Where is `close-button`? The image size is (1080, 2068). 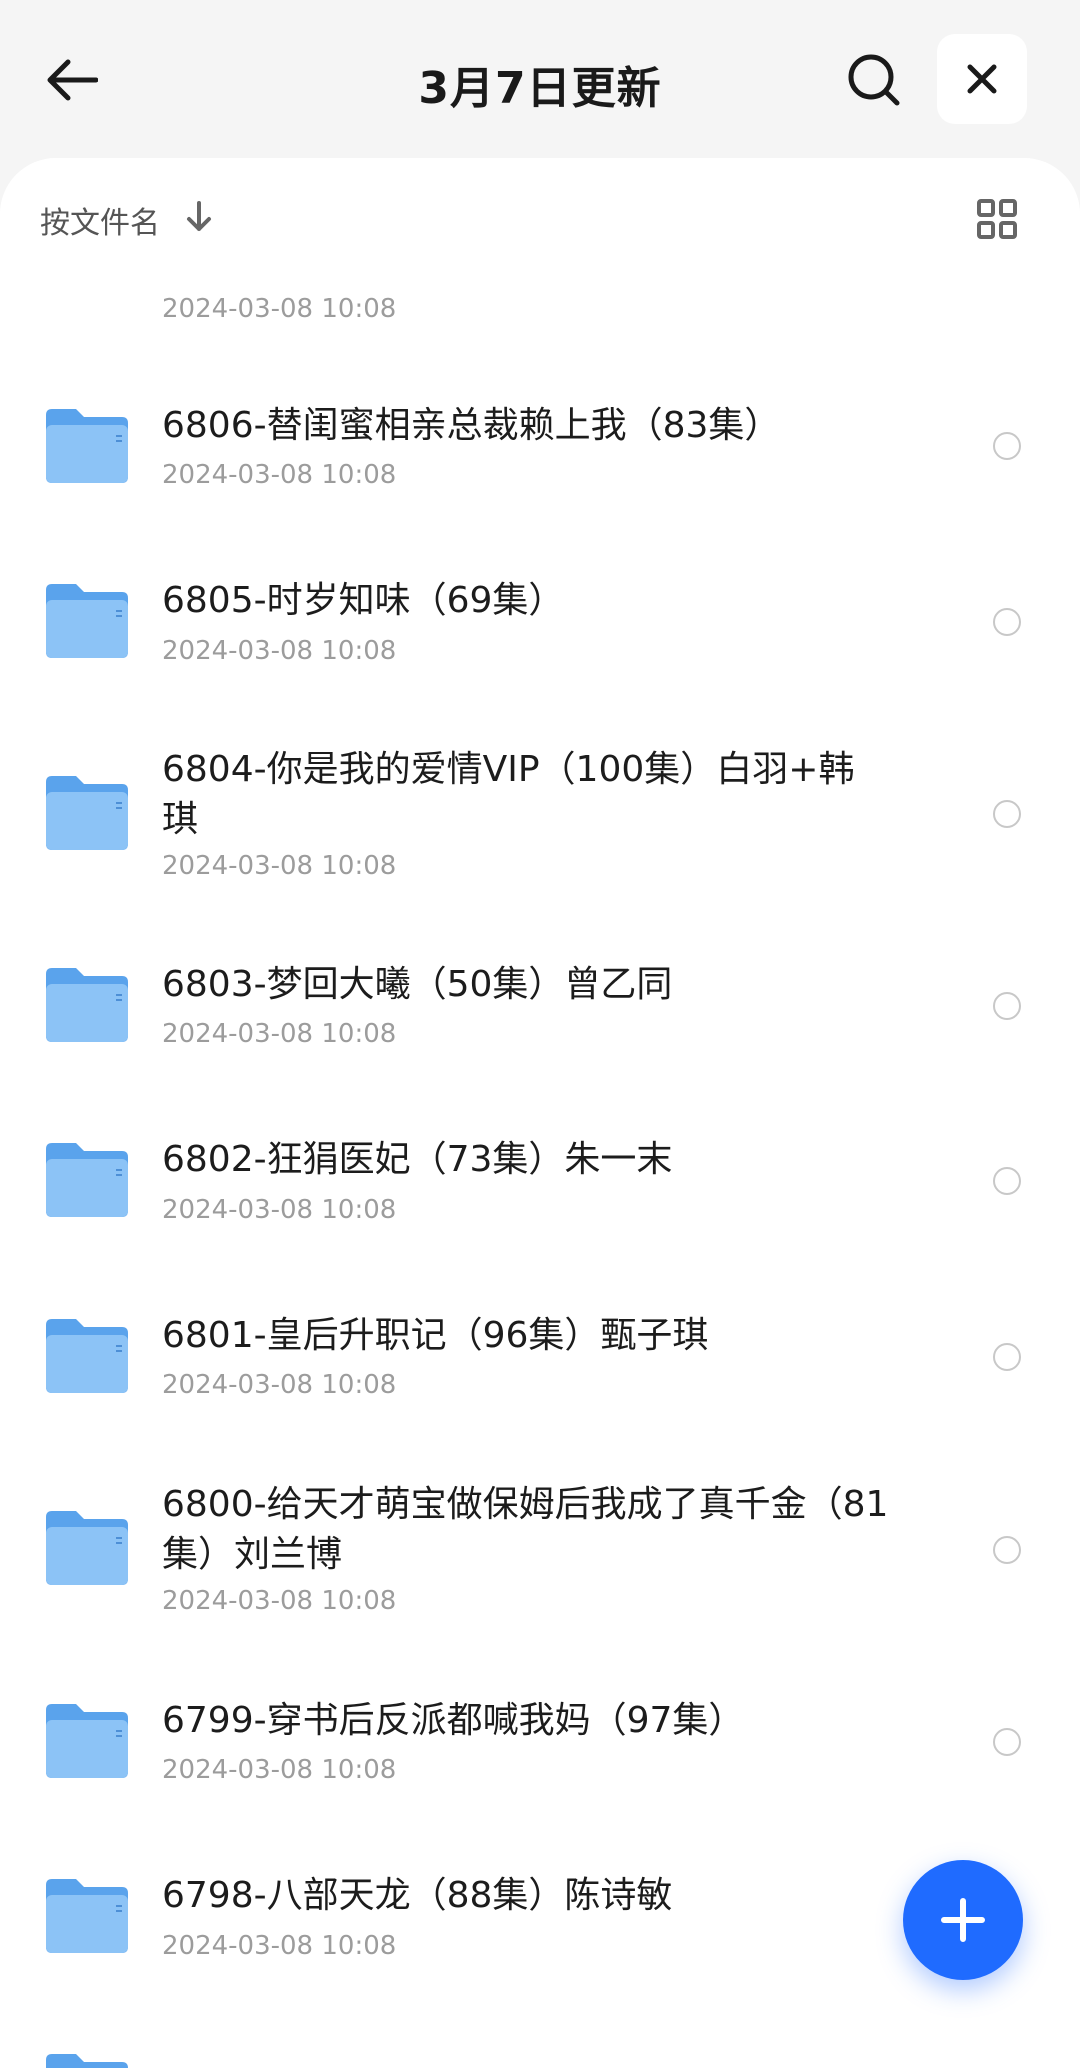 close-button is located at coordinates (982, 79).